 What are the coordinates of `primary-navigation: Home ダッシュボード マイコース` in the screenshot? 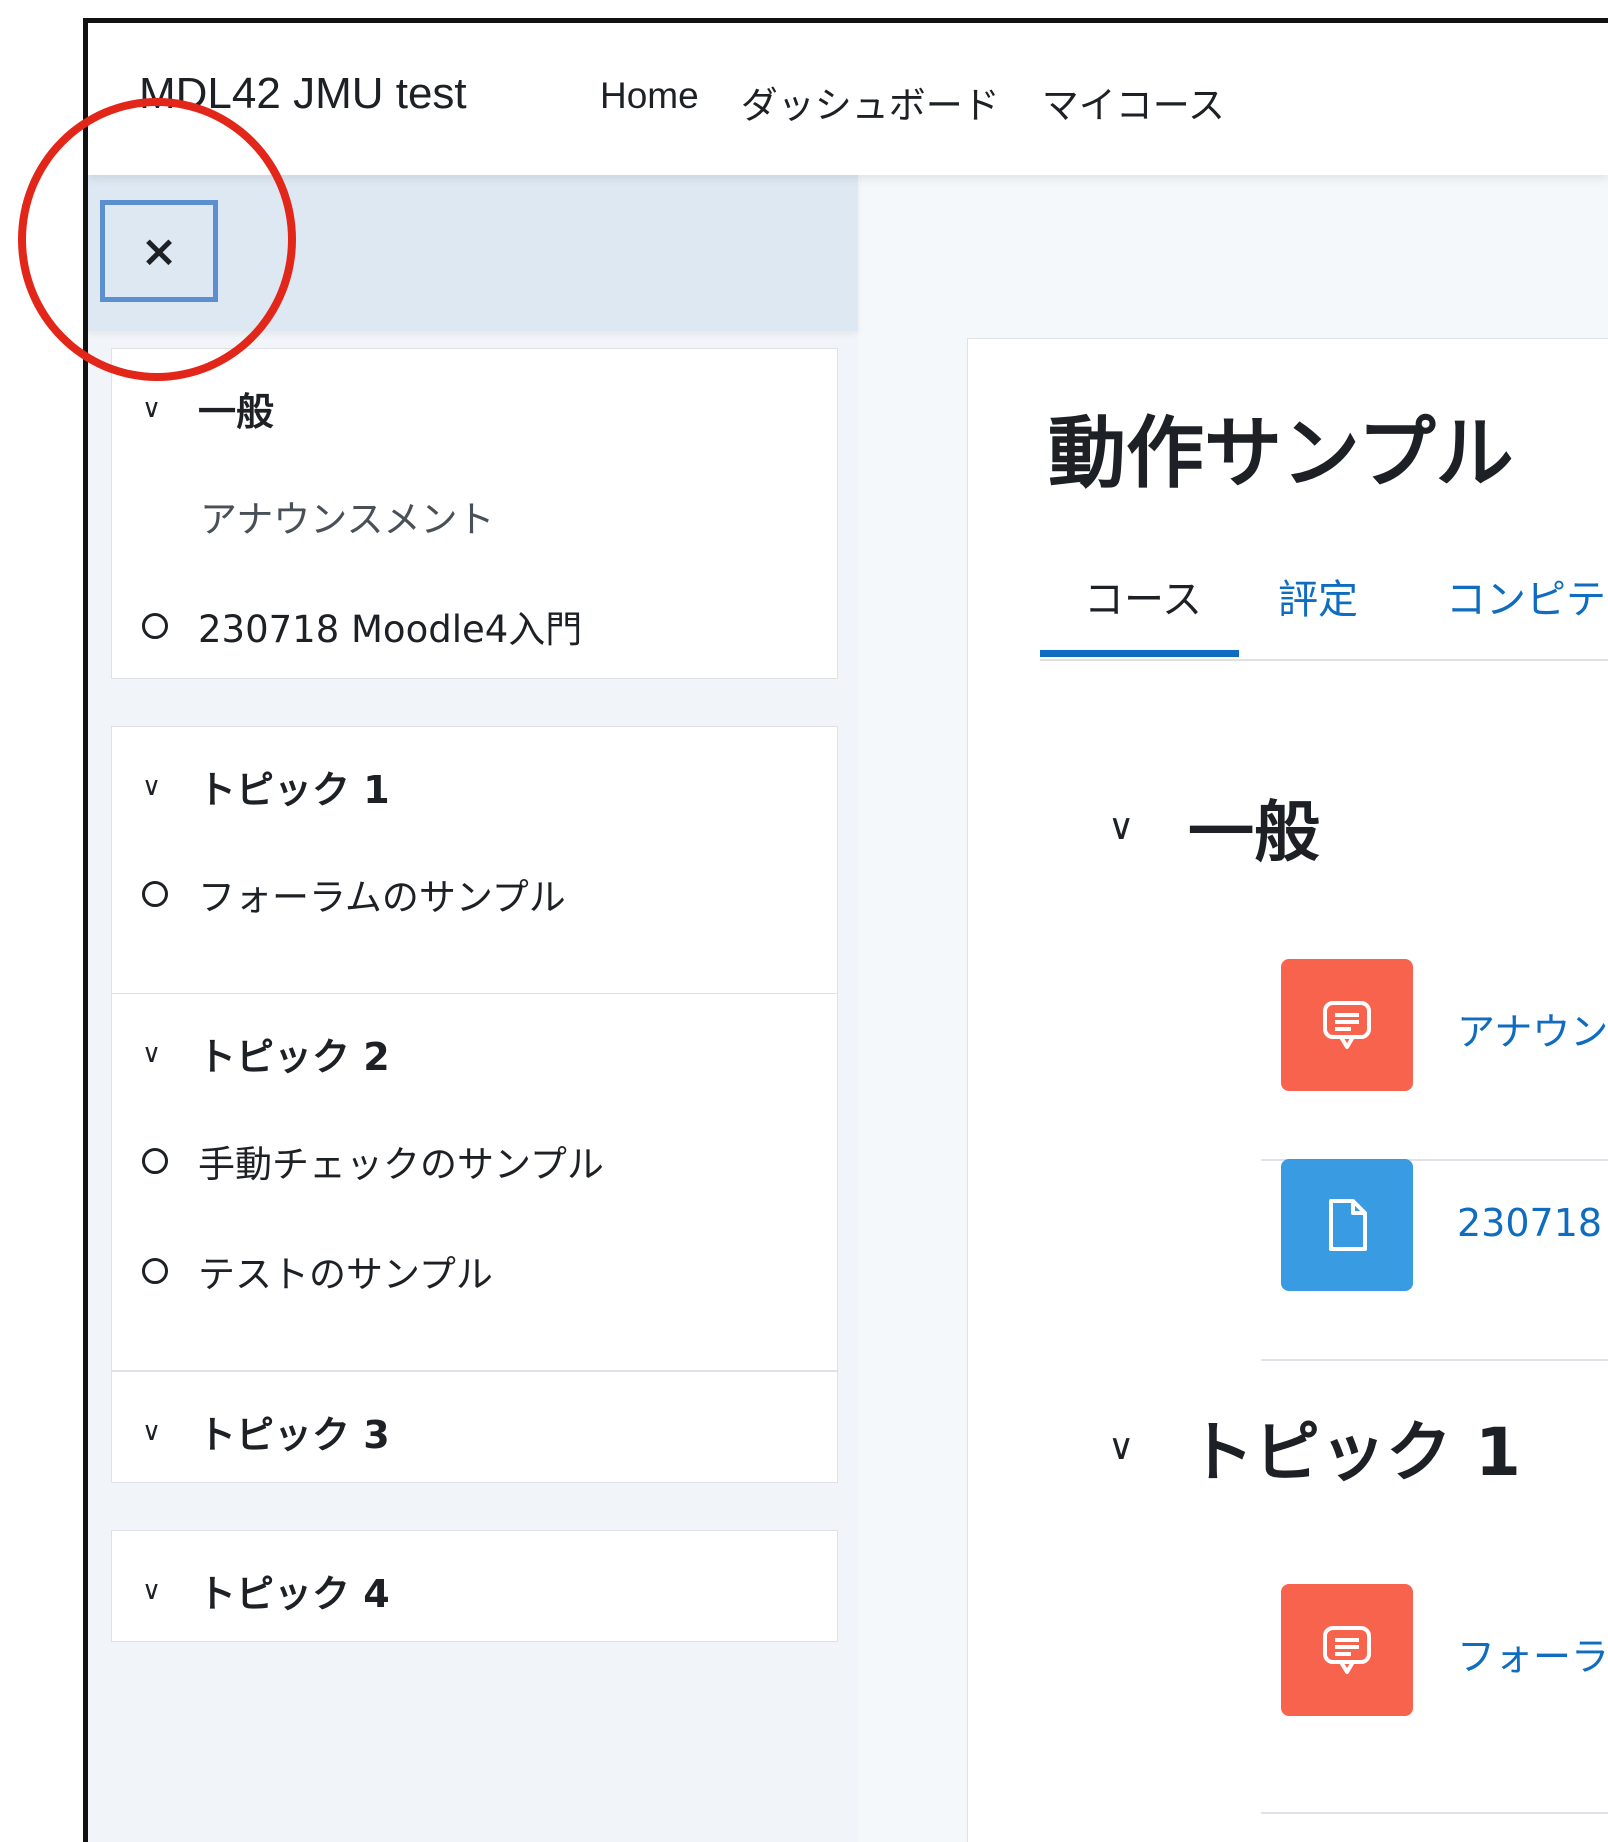 It's located at (912, 102).